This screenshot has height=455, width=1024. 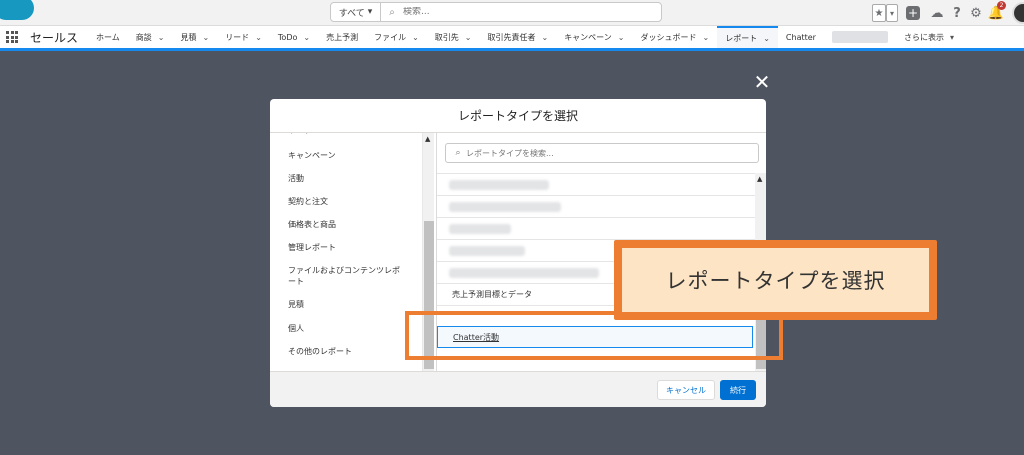 What do you see at coordinates (17, 10) in the screenshot?
I see `salesforce-logo` at bounding box center [17, 10].